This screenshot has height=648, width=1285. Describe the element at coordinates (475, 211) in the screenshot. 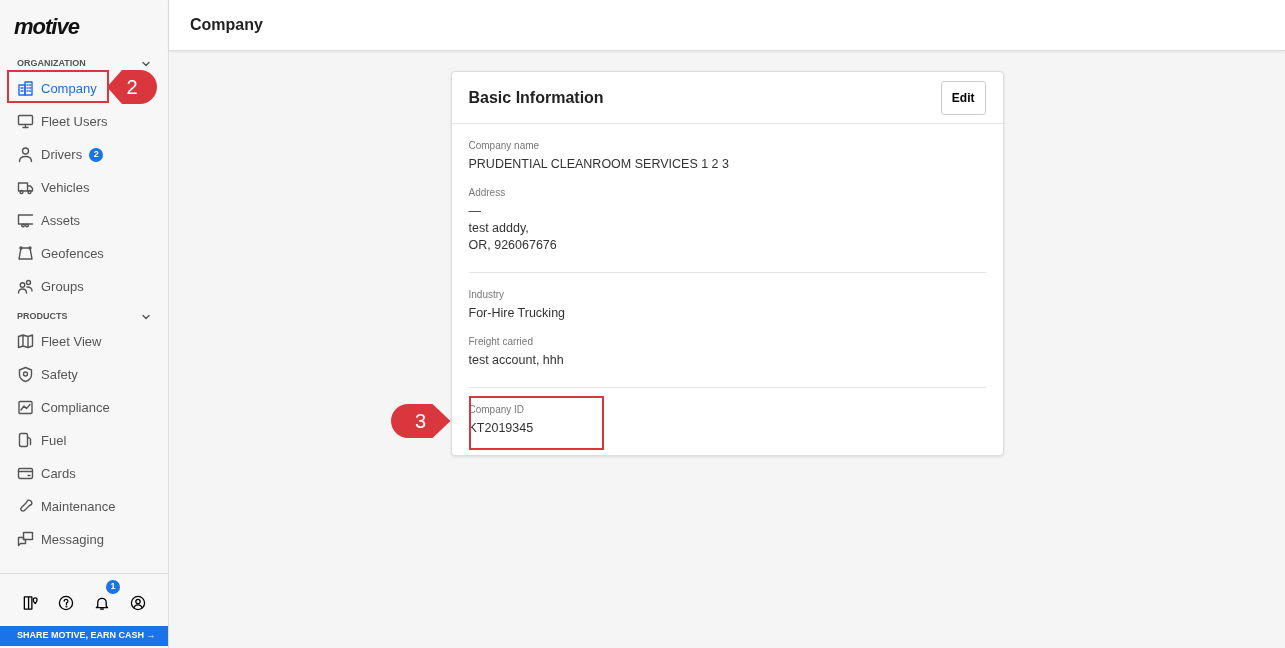

I see `field-value: —` at that location.